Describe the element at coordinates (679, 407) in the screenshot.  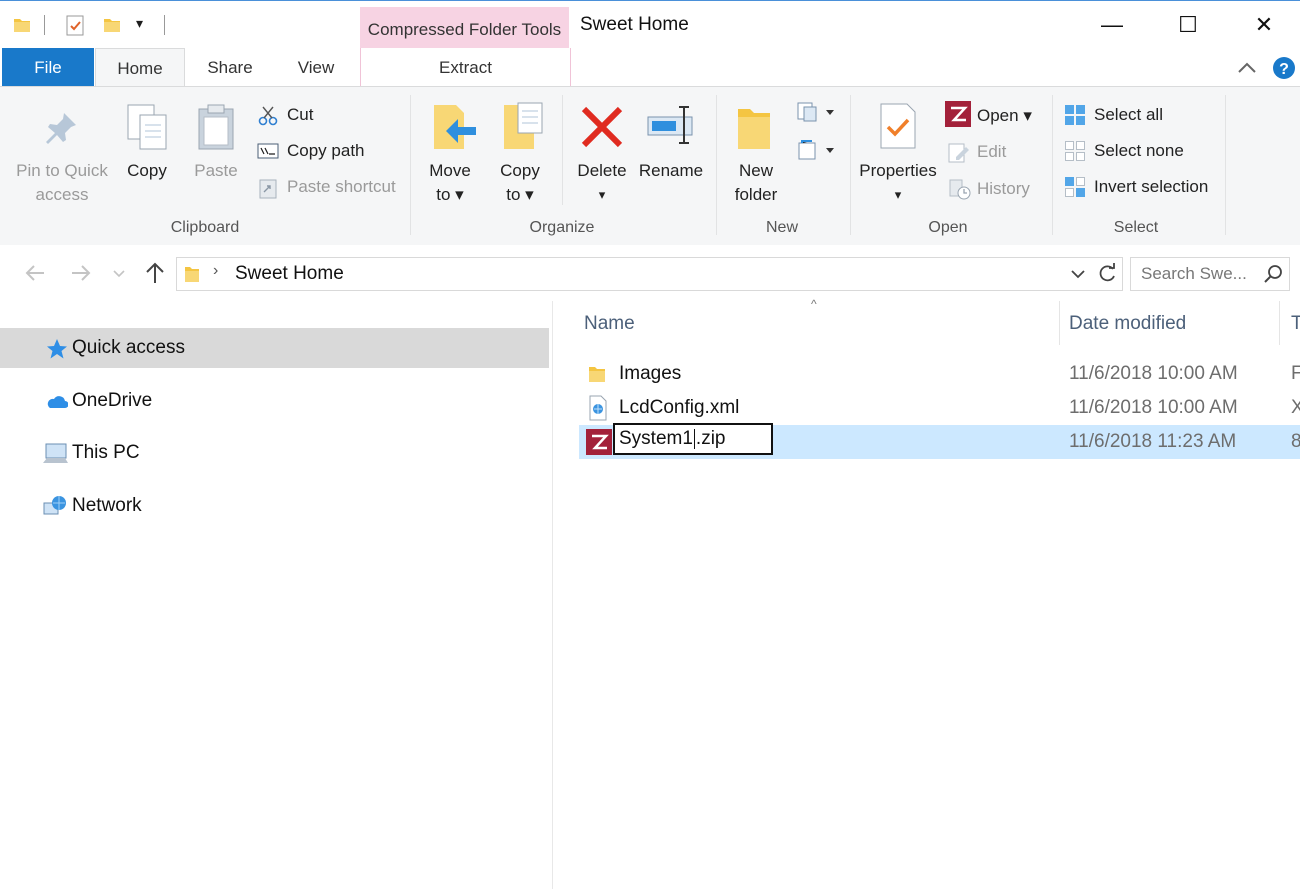
I see `file-name: LcdConfig.xml` at that location.